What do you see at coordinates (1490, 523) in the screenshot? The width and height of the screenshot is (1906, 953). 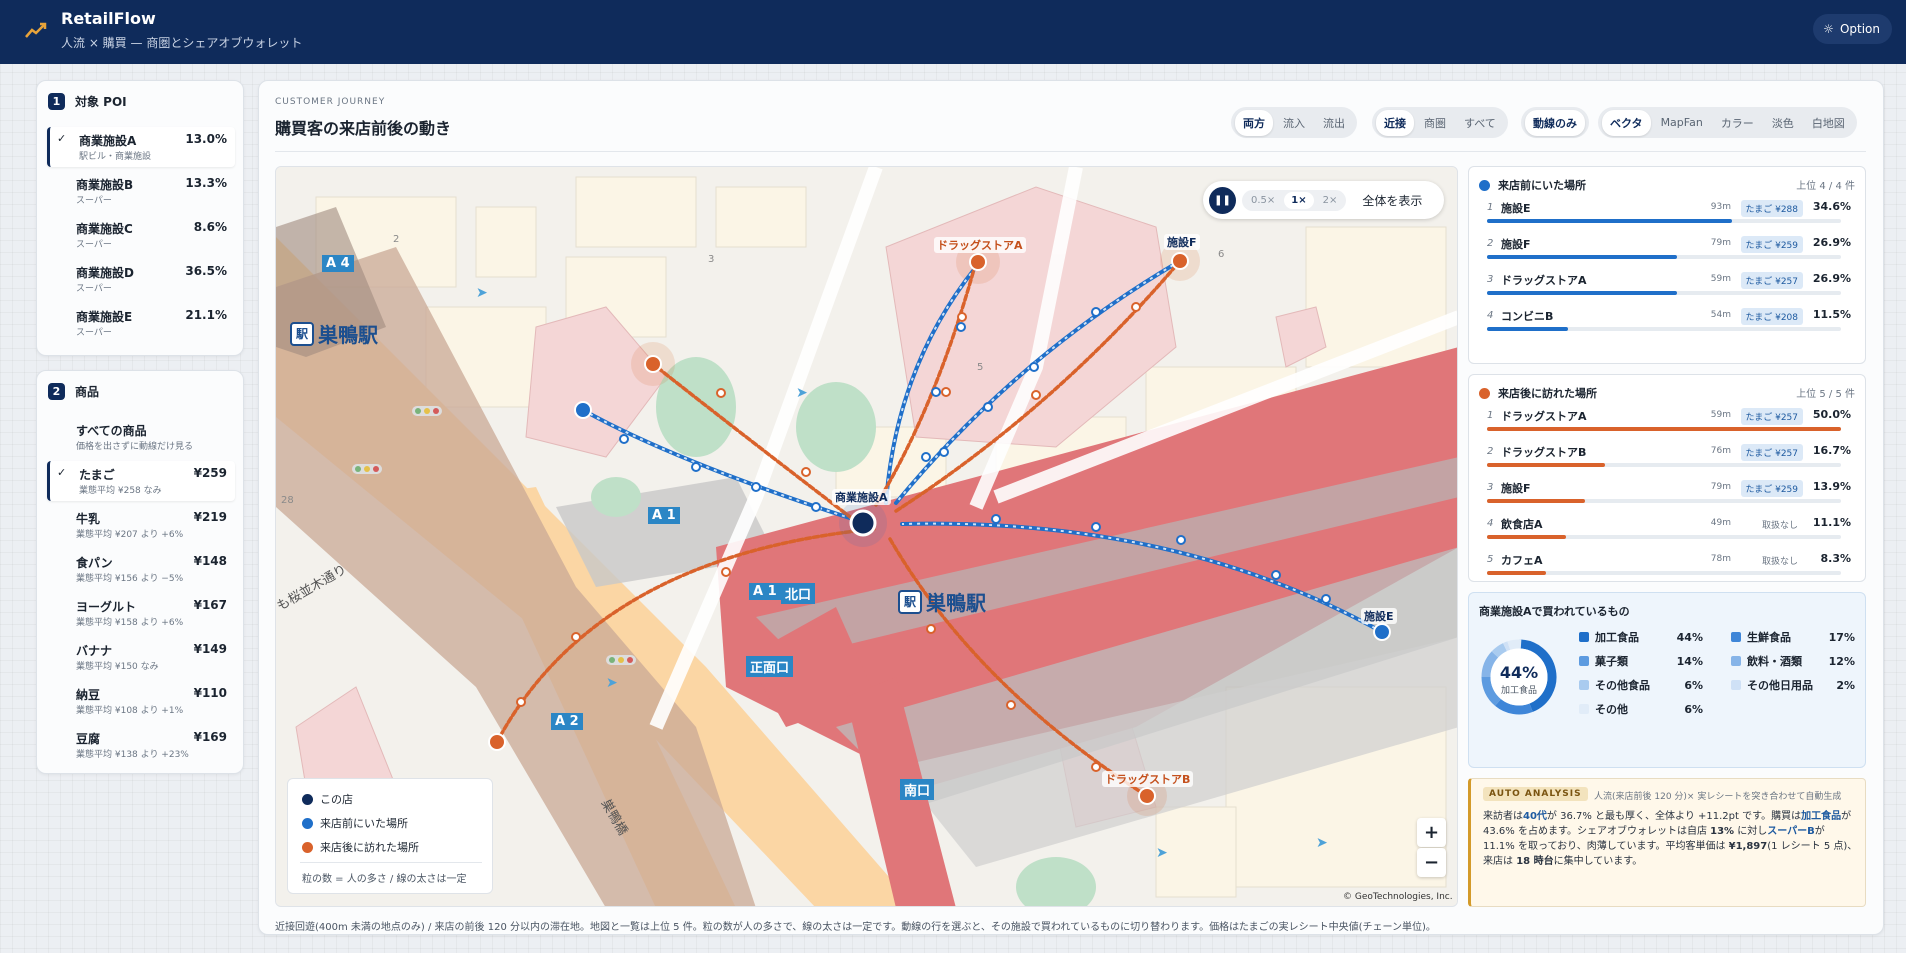 I see `row-rank: 4` at bounding box center [1490, 523].